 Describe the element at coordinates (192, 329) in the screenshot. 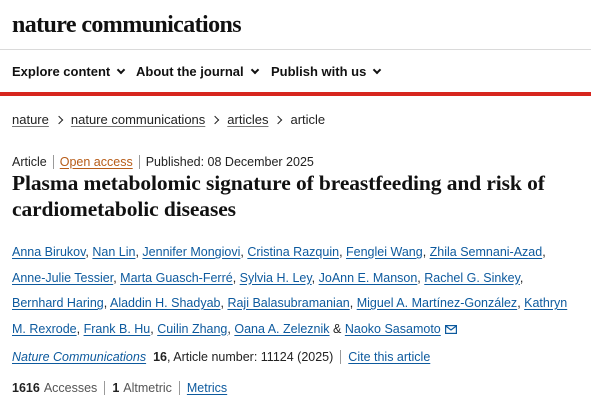

I see `author-link: Cuilin Zhang` at that location.